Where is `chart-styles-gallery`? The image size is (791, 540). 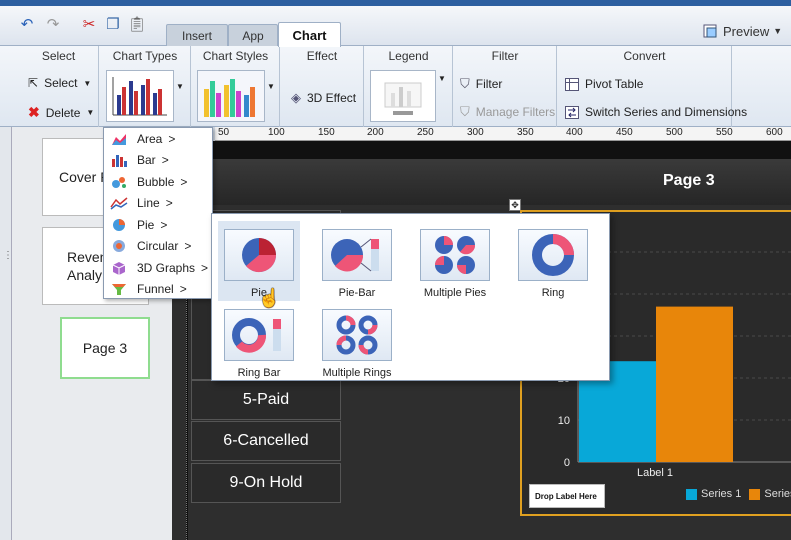 chart-styles-gallery is located at coordinates (231, 96).